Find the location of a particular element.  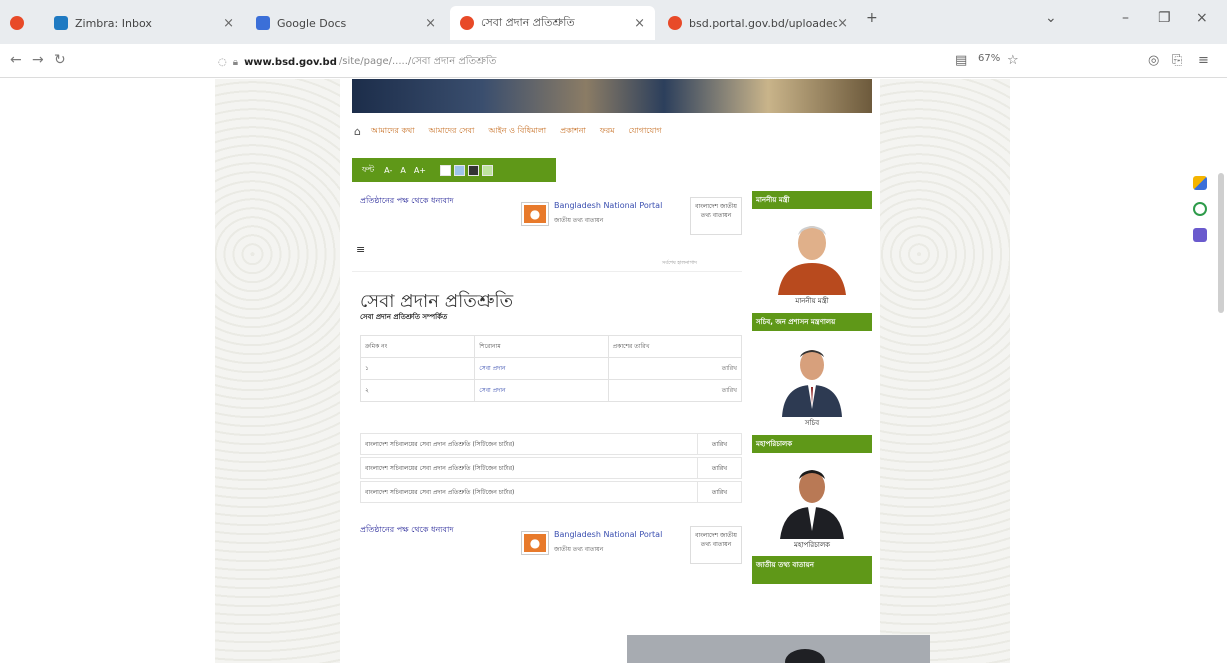

maximize-icon: ❐ is located at coordinates (1164, 18).